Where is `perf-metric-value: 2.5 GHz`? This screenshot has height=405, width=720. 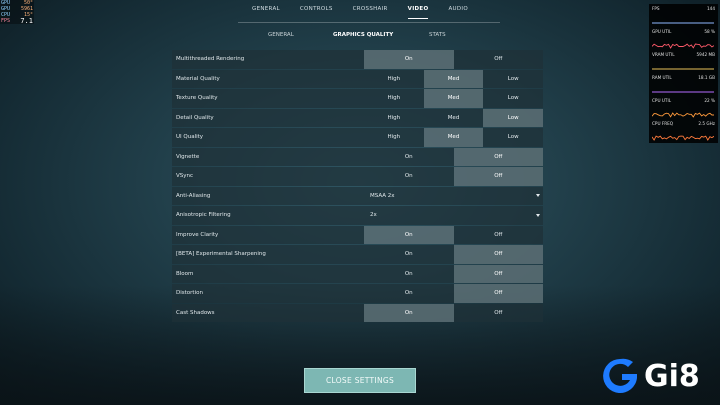
perf-metric-value: 2.5 GHz is located at coordinates (706, 123).